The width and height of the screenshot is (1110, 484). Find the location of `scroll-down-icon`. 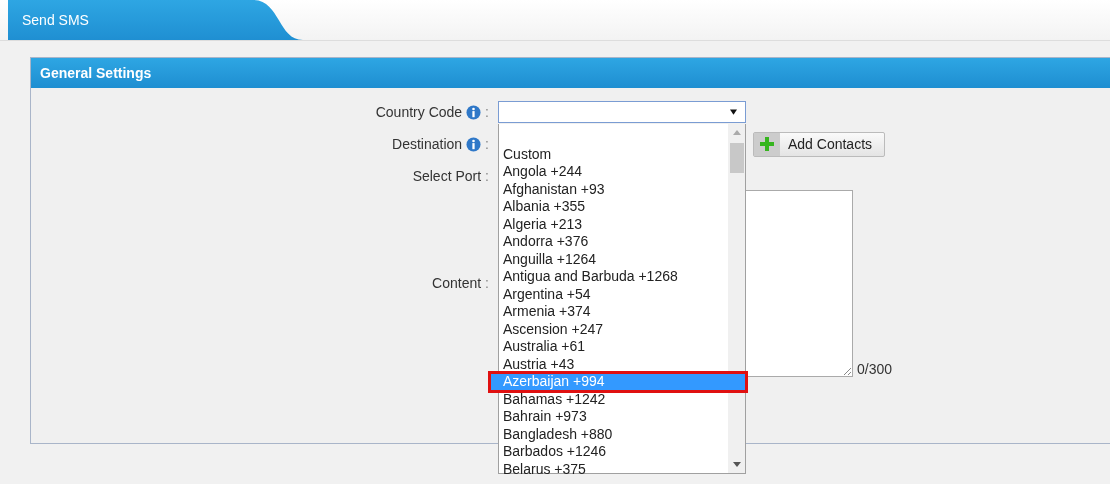

scroll-down-icon is located at coordinates (736, 464).